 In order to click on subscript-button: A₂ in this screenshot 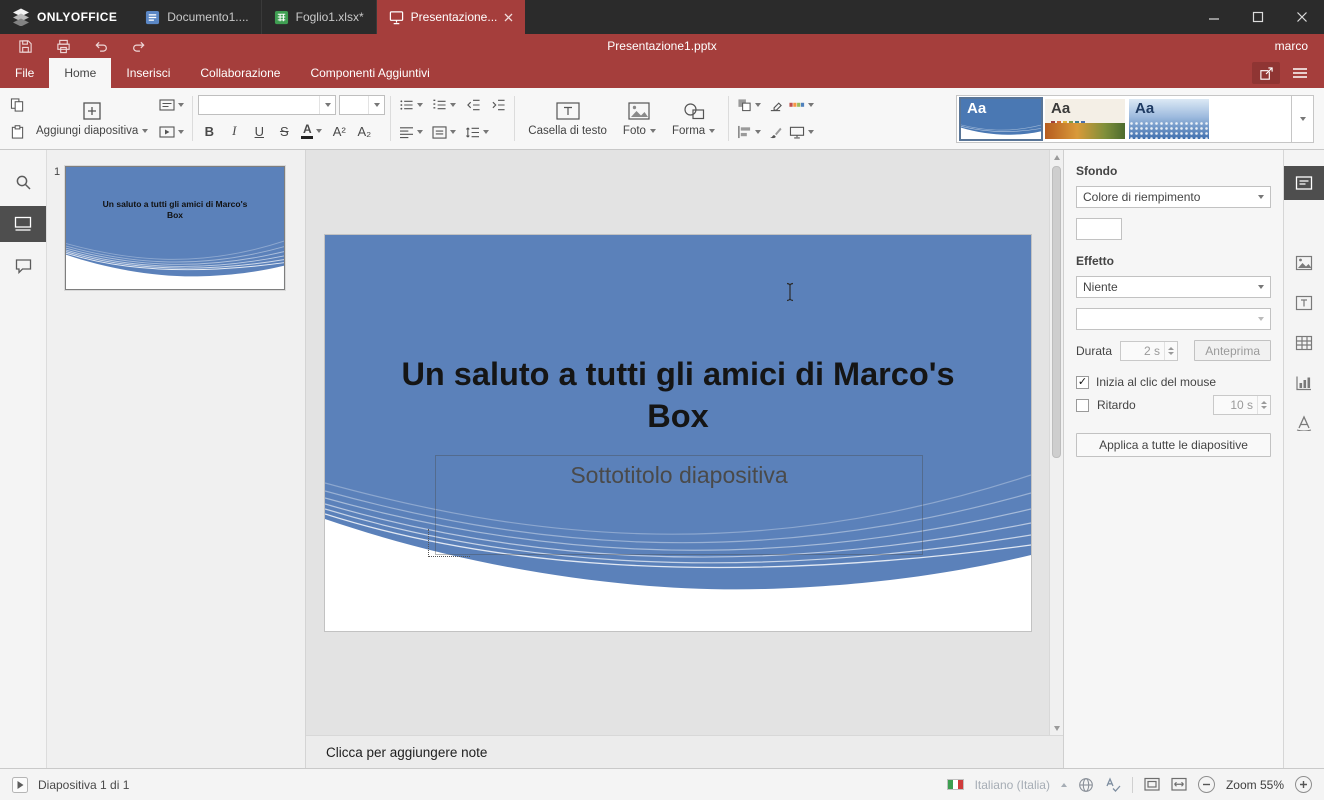, I will do `click(364, 131)`.